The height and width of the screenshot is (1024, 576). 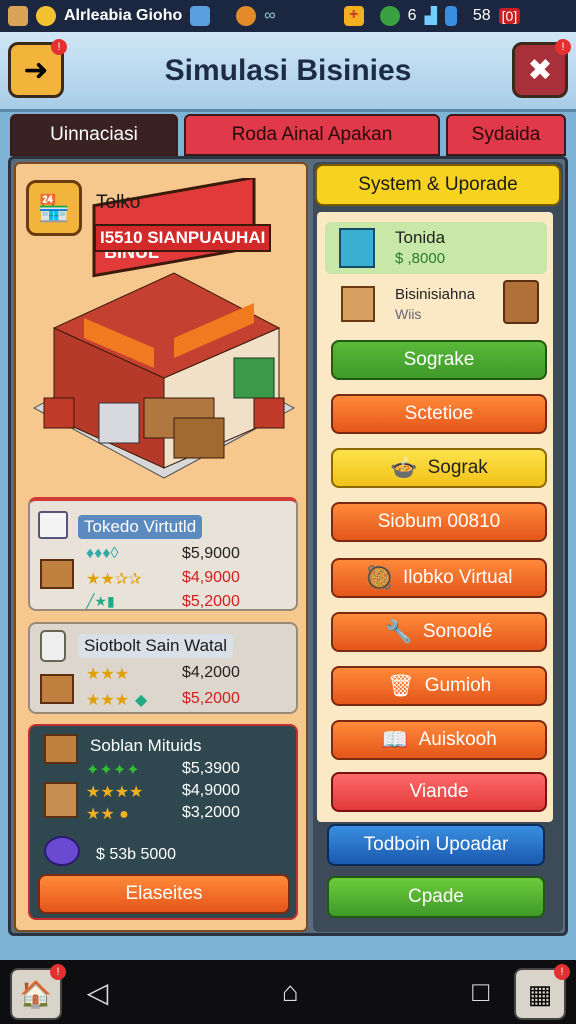 What do you see at coordinates (113, 770) in the screenshot?
I see `rating-row: ✦✦✦✦` at bounding box center [113, 770].